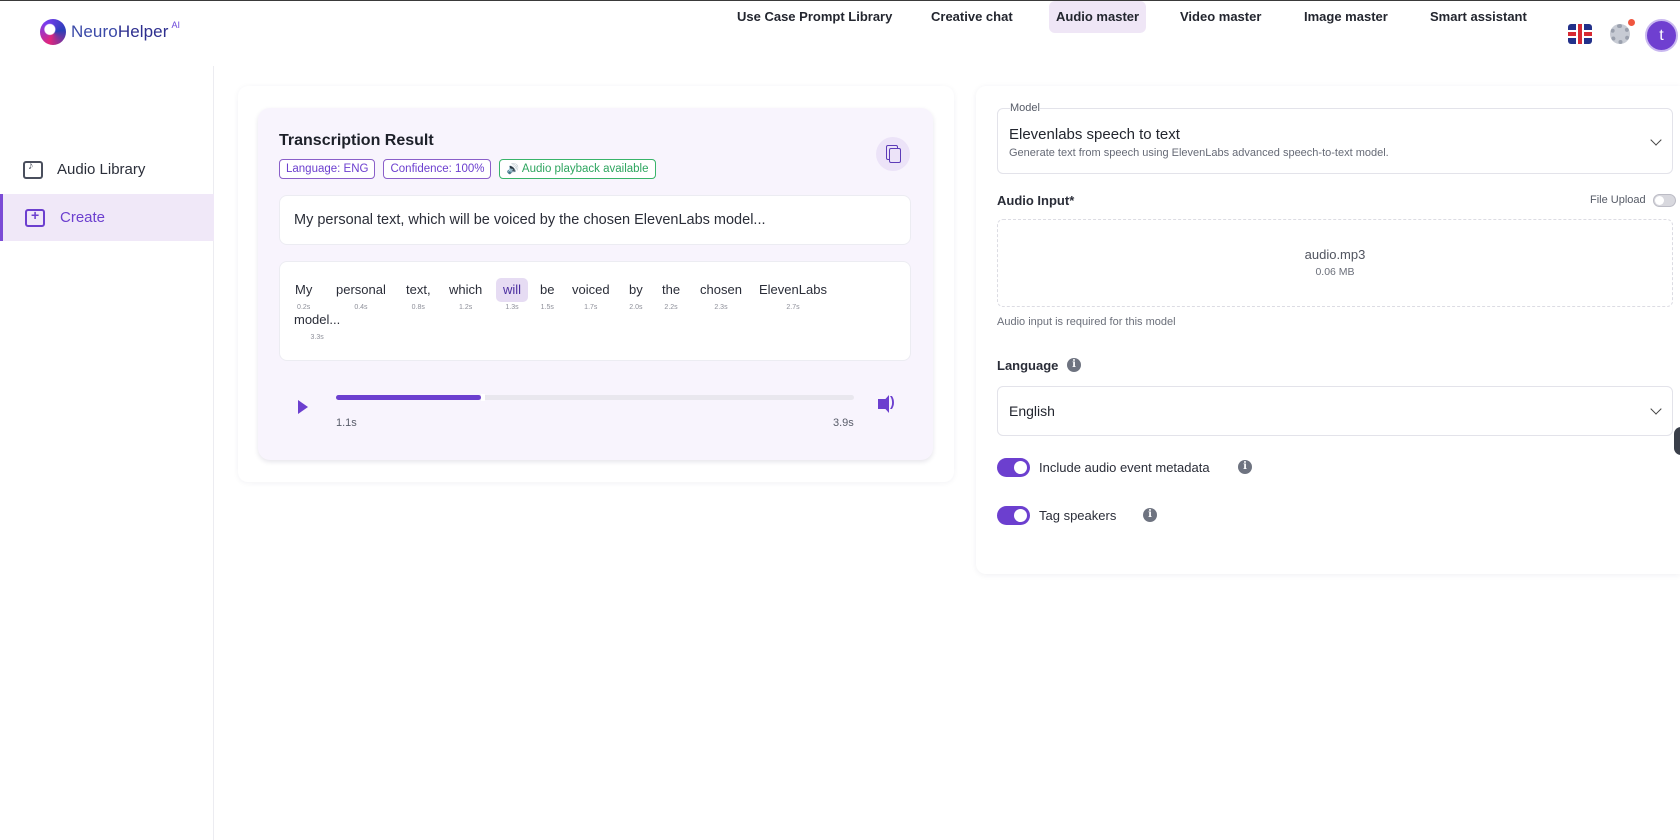 This screenshot has height=840, width=1680. What do you see at coordinates (1028, 365) in the screenshot?
I see `language-label: Language` at bounding box center [1028, 365].